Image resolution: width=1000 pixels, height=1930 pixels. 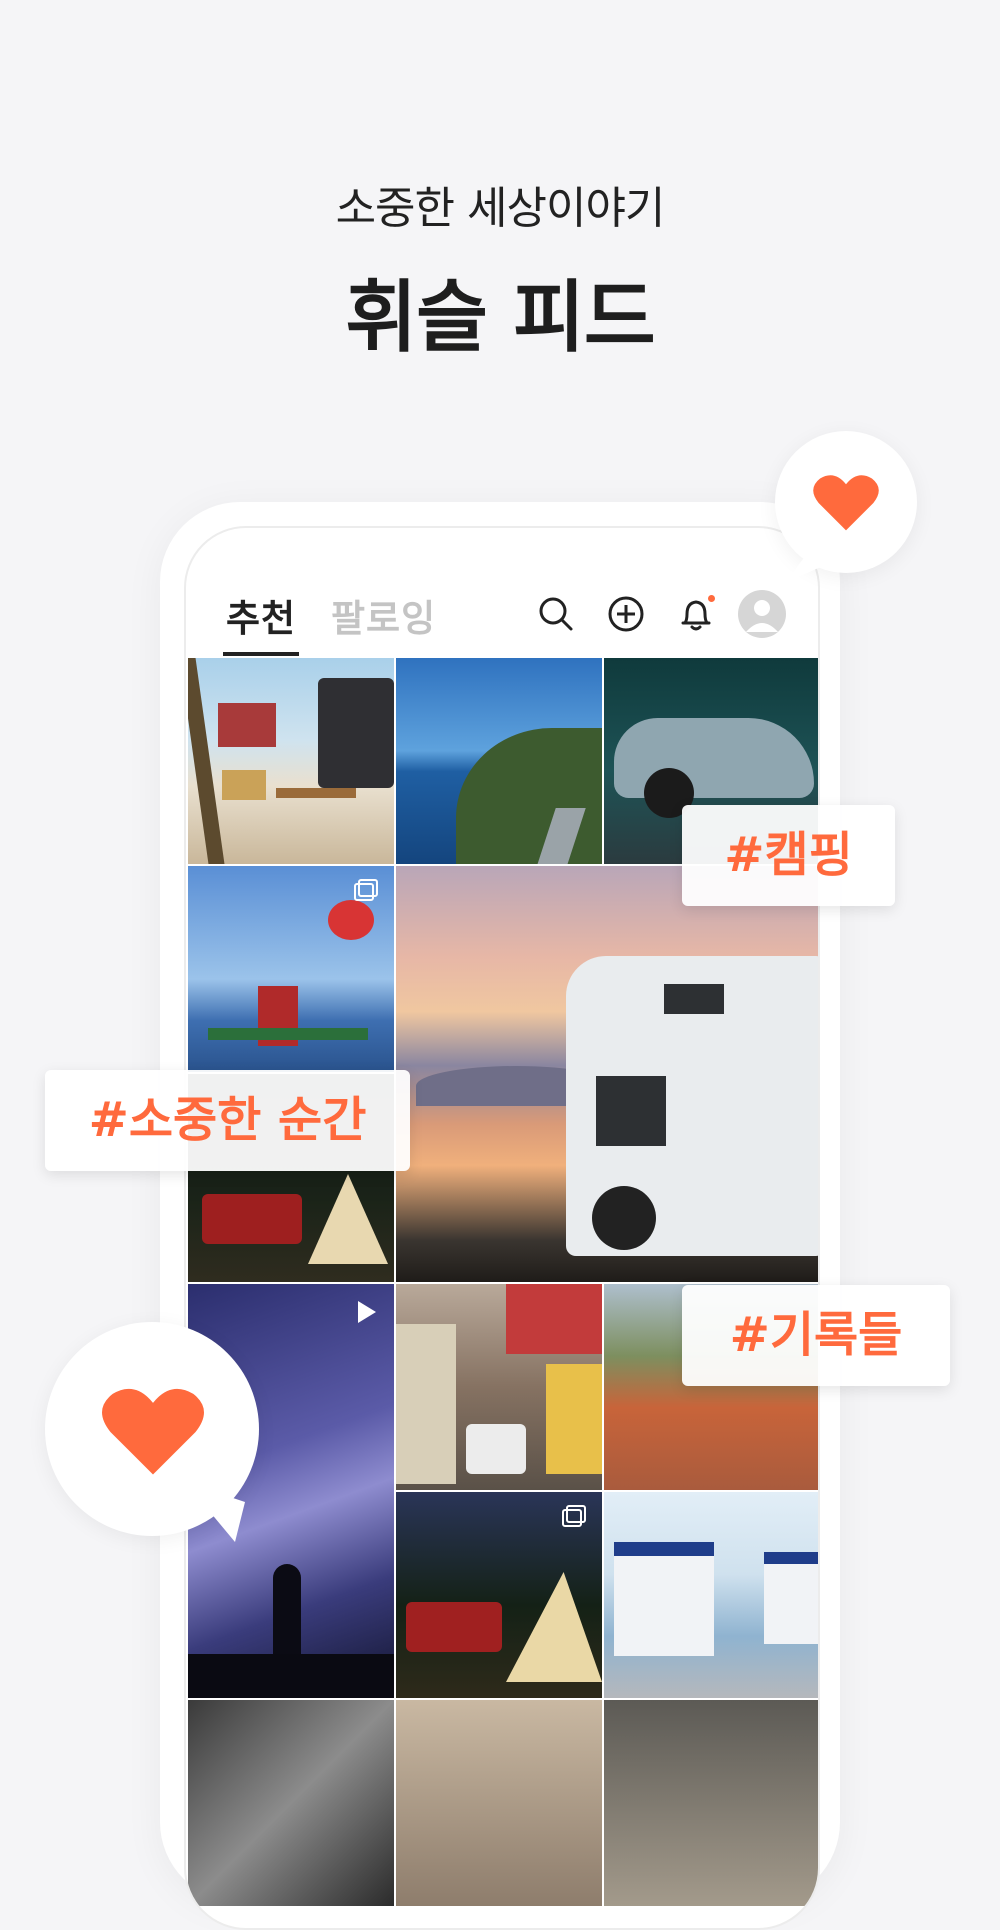 I want to click on add-icon, so click(x=626, y=614).